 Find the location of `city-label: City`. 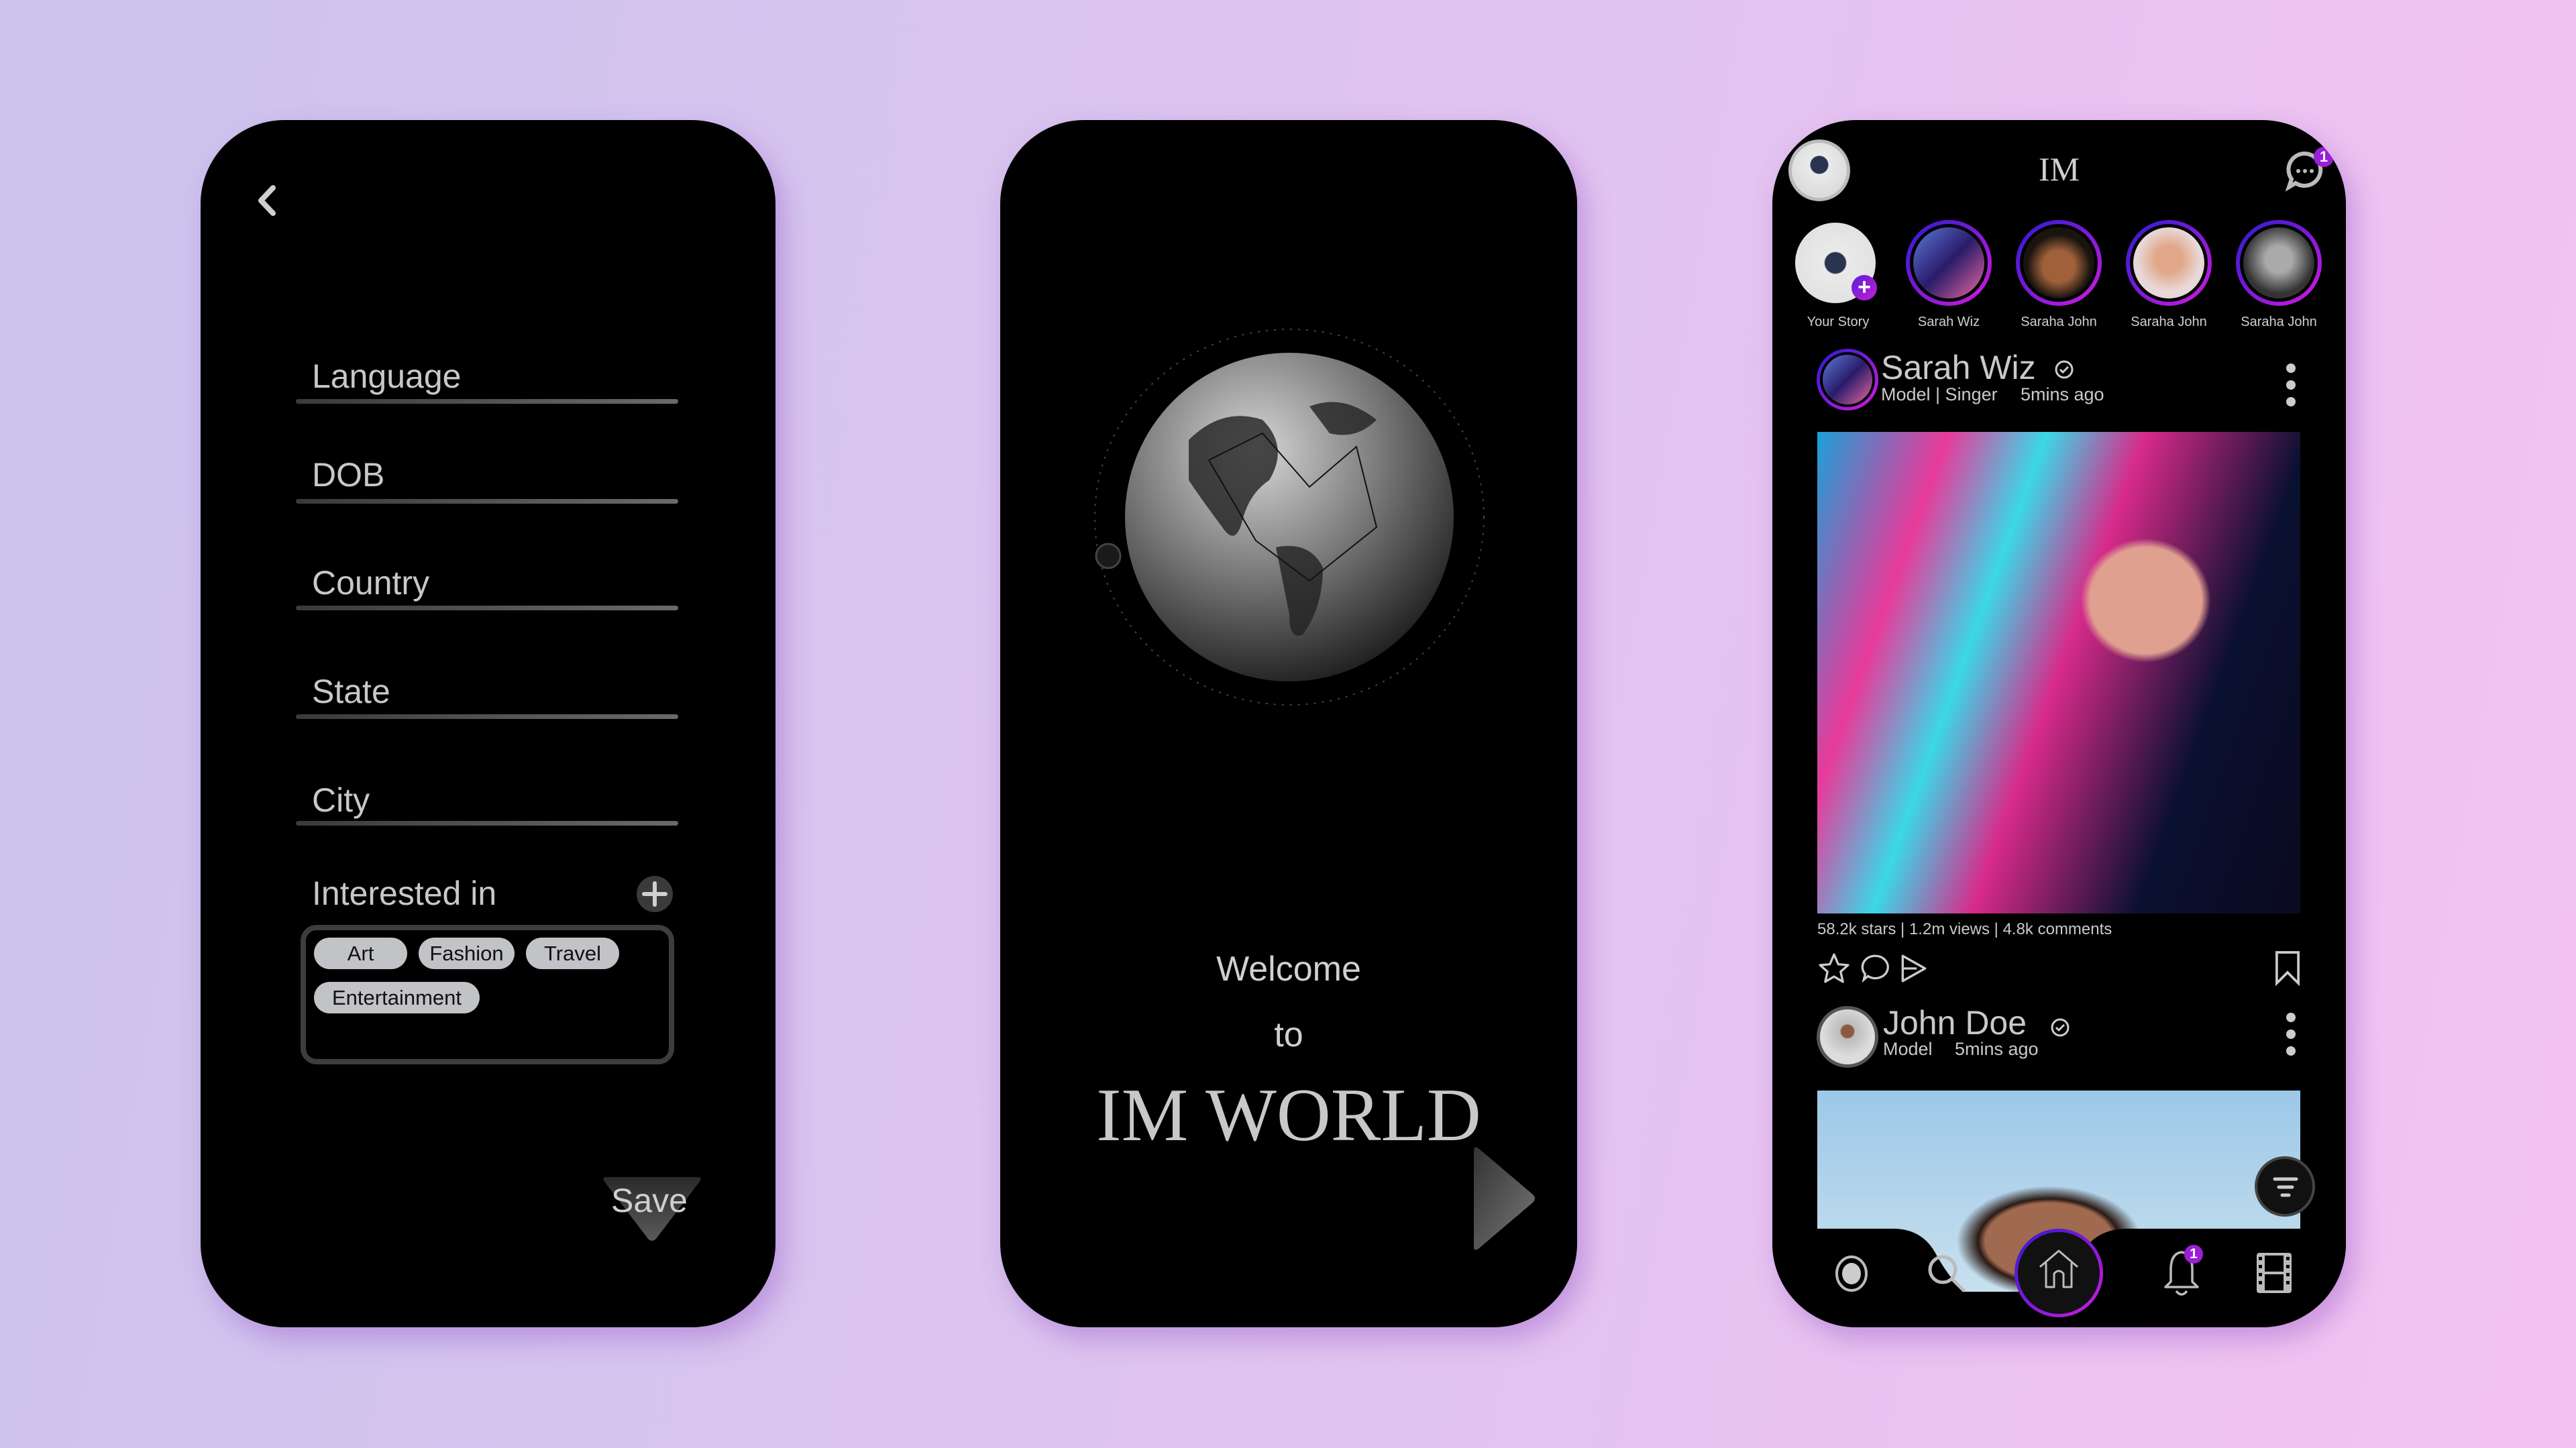

city-label: City is located at coordinates (341, 800).